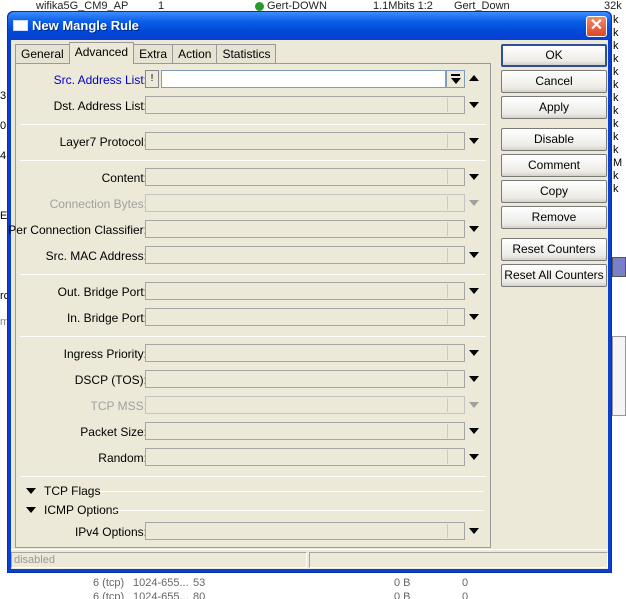 This screenshot has height=599, width=626. Describe the element at coordinates (81, 510) in the screenshot. I see `icmp-options-title: ICMP Options` at that location.